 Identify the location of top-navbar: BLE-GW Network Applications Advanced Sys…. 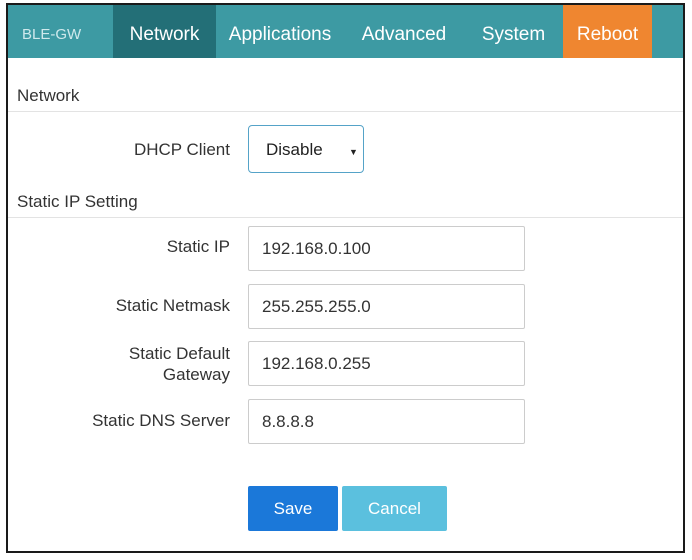
(345, 31).